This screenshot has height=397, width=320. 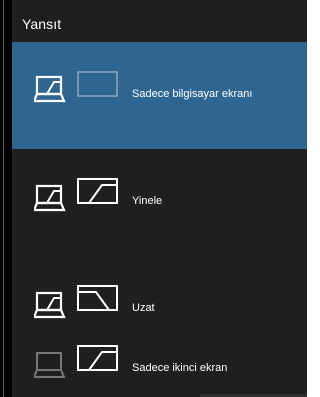 I want to click on extend-icon, so click(x=76, y=302).